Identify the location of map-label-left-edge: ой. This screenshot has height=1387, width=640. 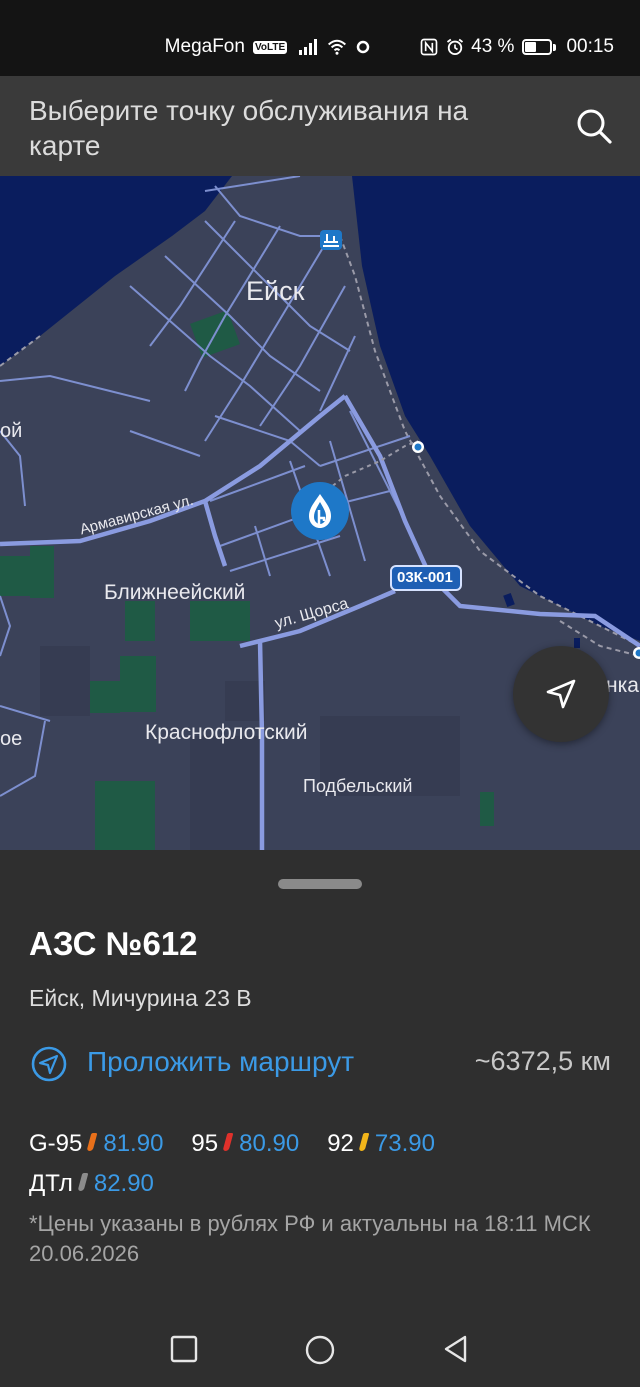
(11, 431).